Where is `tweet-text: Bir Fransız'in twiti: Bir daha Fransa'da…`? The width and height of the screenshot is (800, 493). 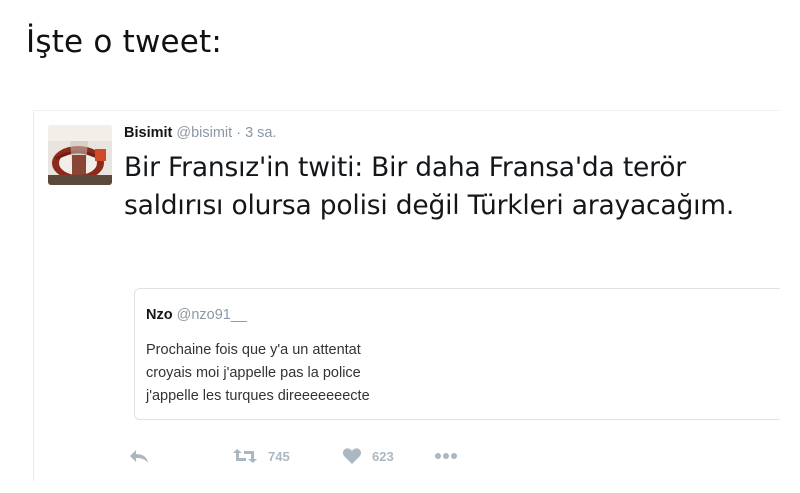 tweet-text: Bir Fransız'in twiti: Bir daha Fransa'da… is located at coordinates (429, 186).